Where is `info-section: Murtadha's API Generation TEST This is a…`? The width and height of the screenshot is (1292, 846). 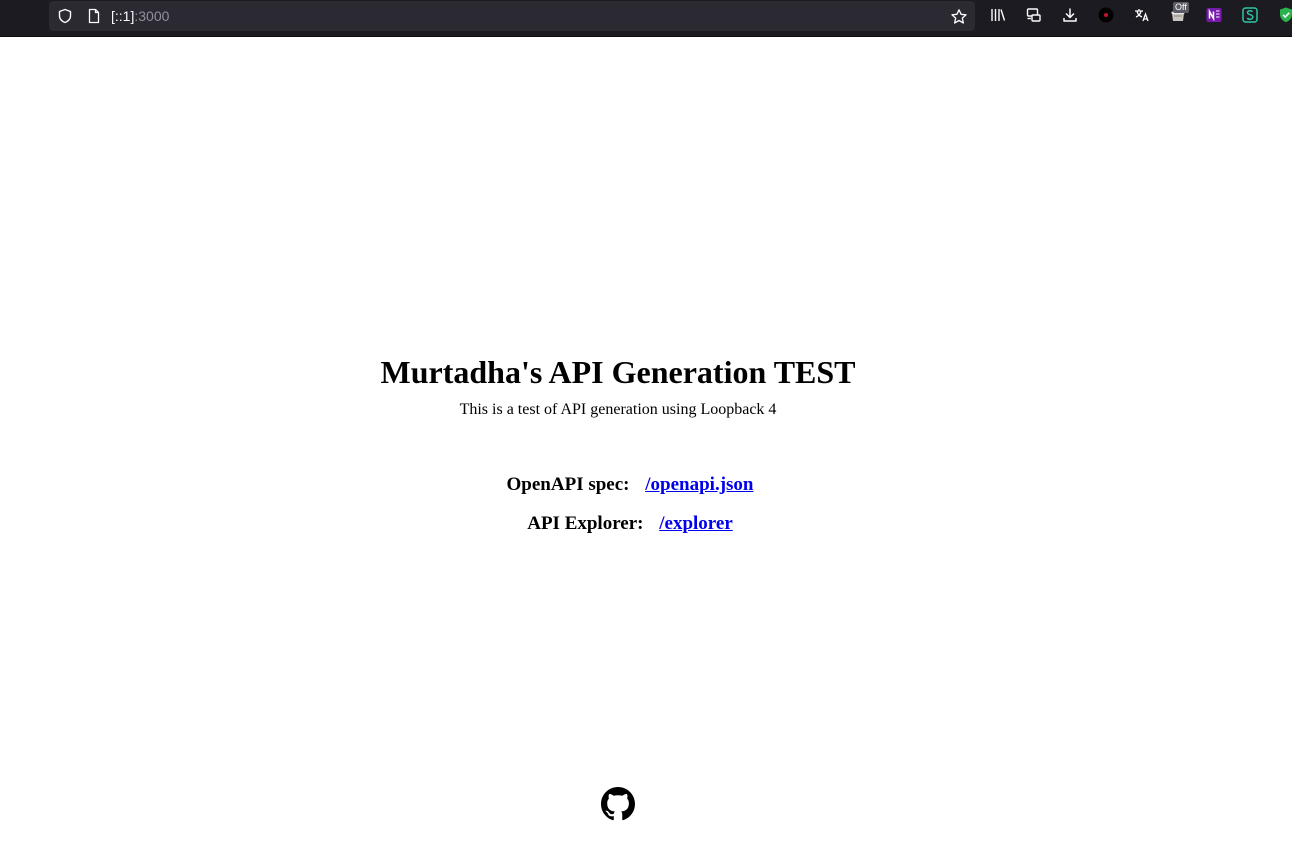 info-section: Murtadha's API Generation TEST This is a… is located at coordinates (618, 386).